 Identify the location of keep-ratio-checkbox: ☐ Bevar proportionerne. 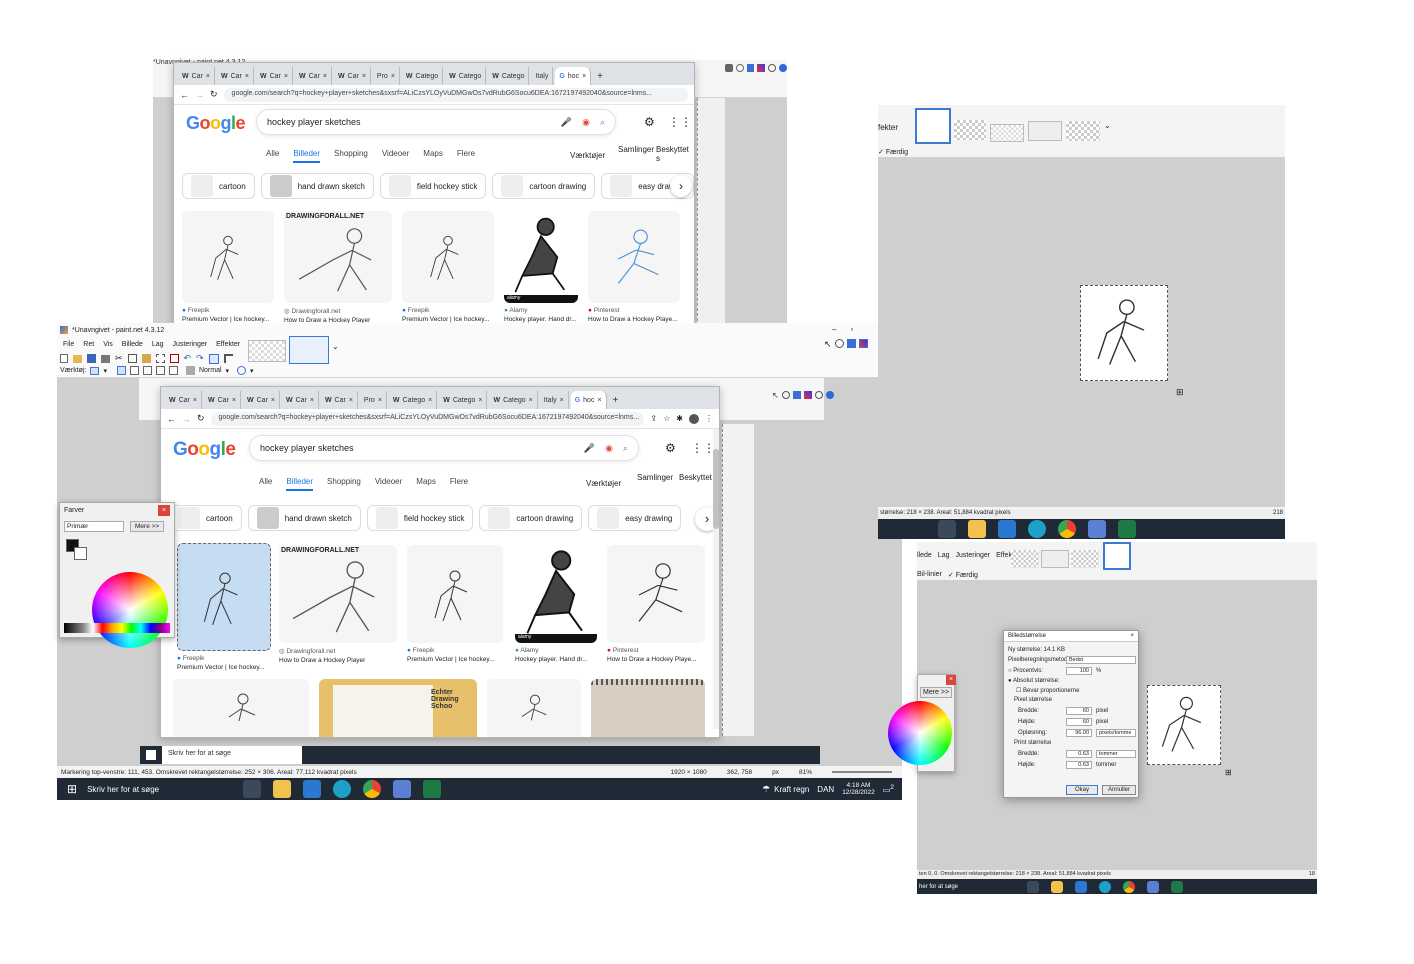
(1047, 690).